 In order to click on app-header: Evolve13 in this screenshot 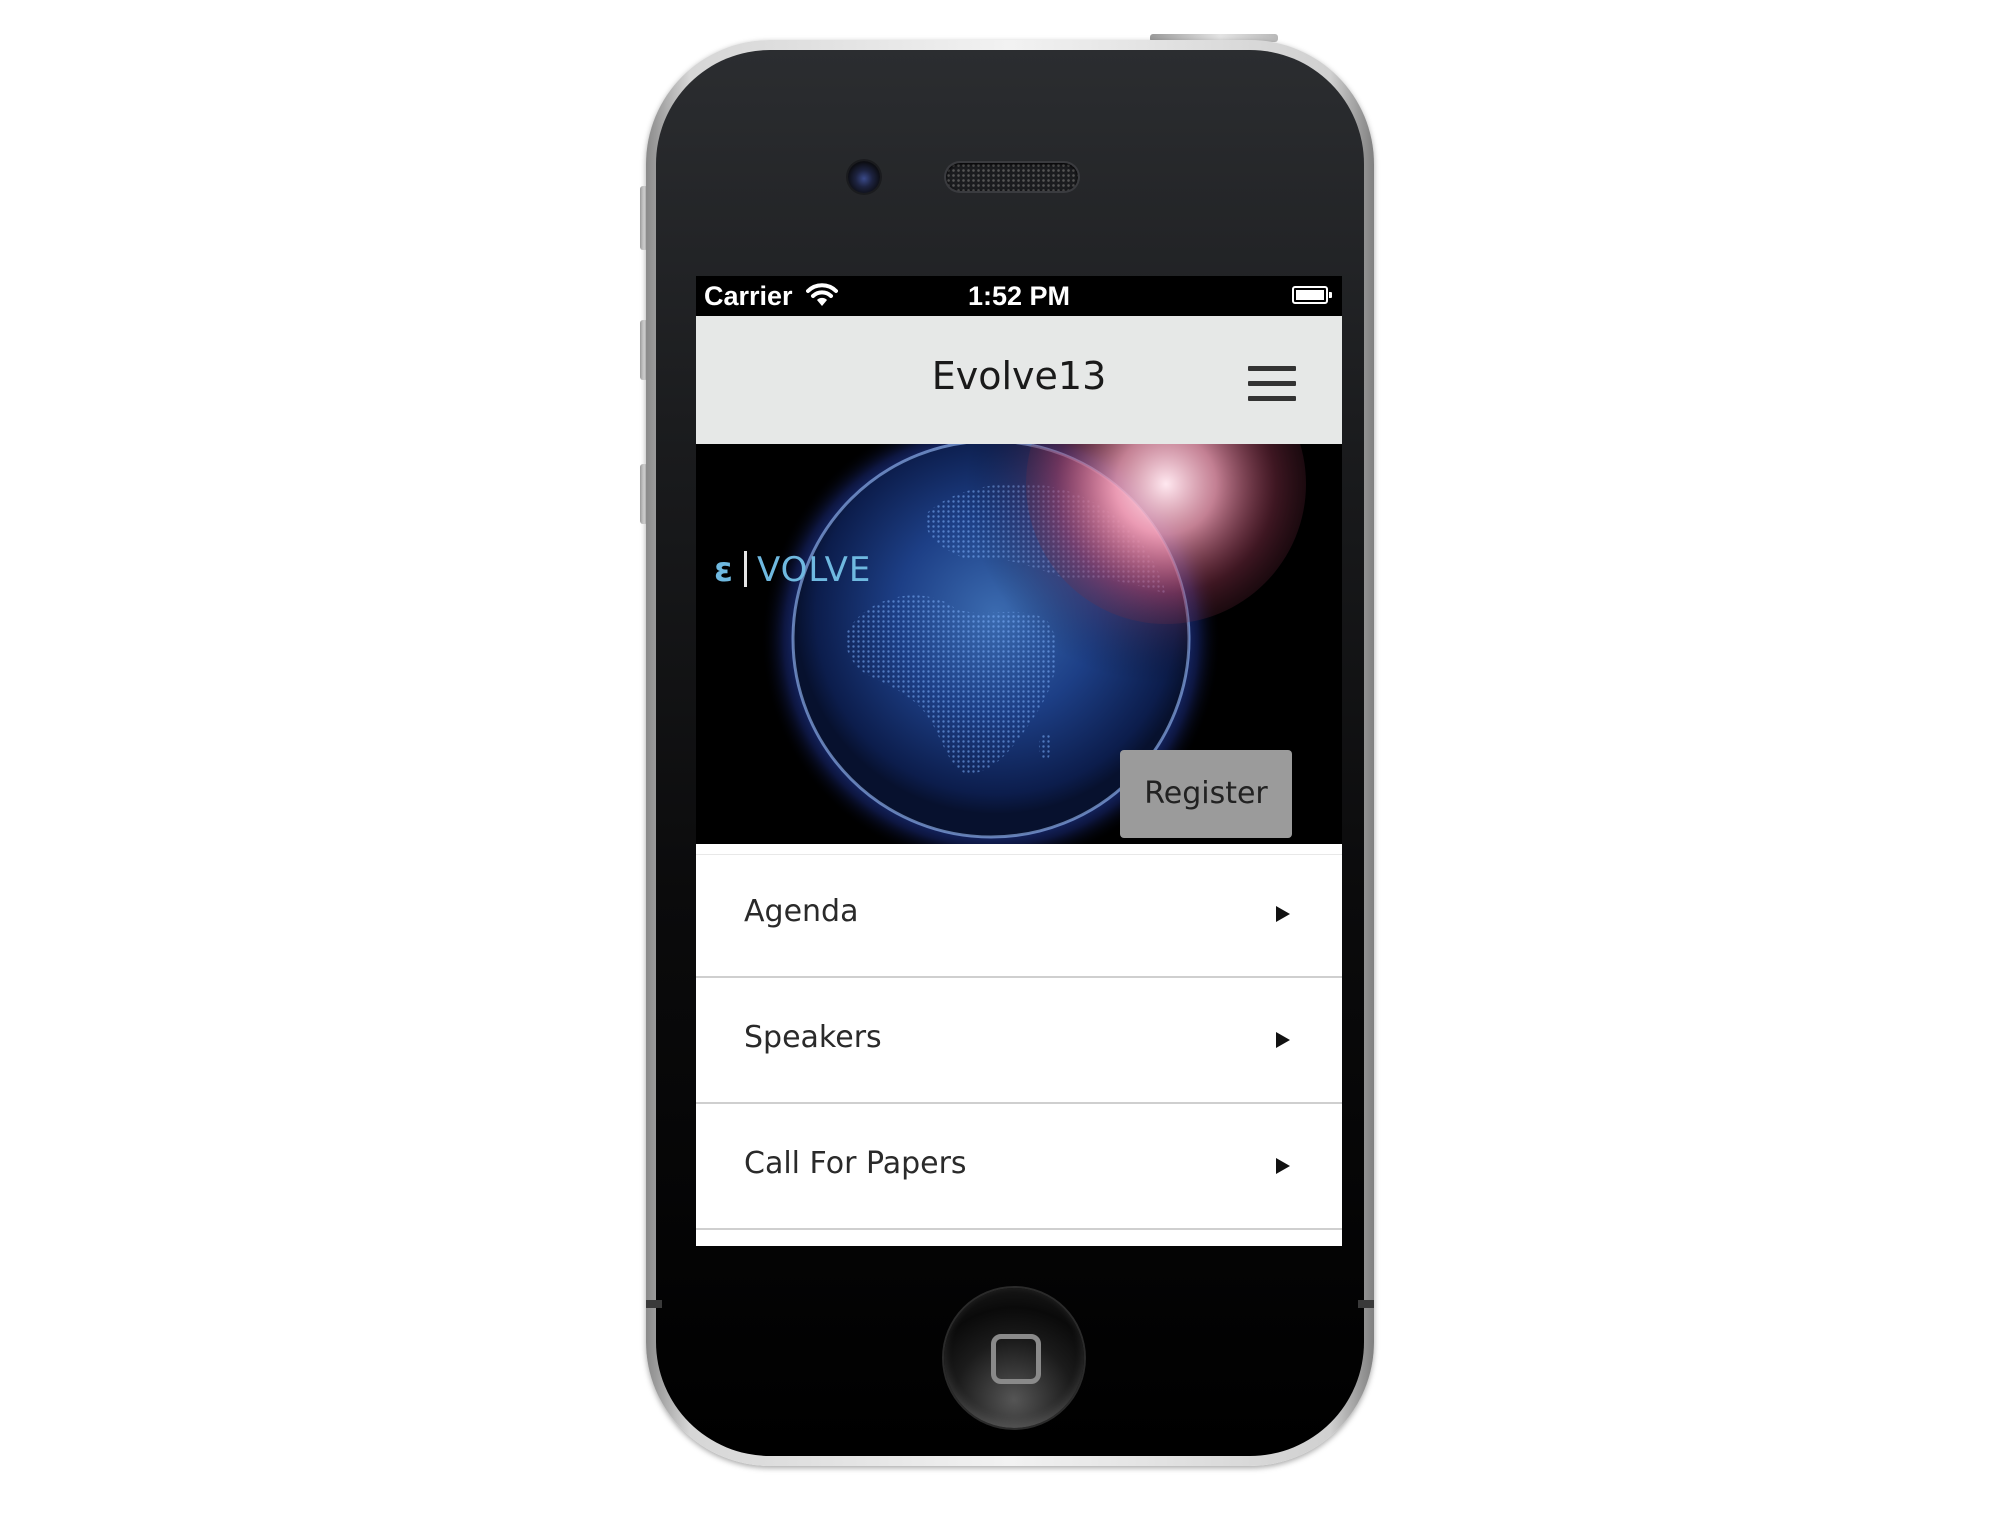, I will do `click(1019, 380)`.